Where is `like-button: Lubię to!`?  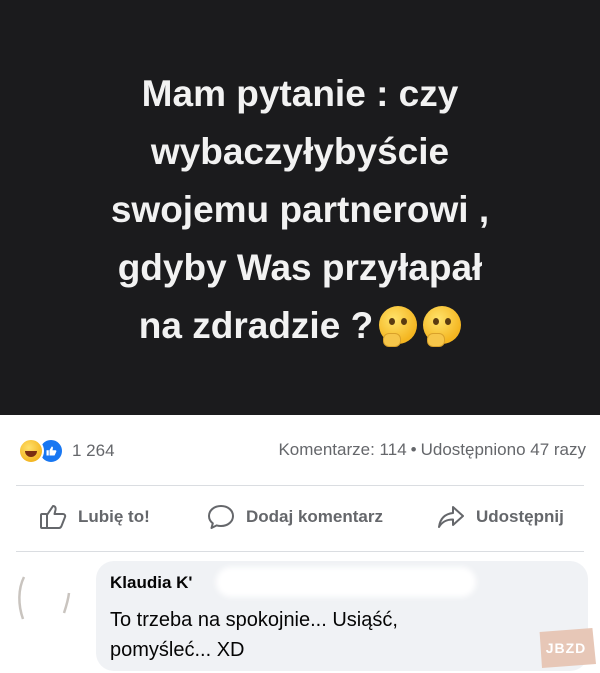 like-button: Lubię to! is located at coordinates (94, 517).